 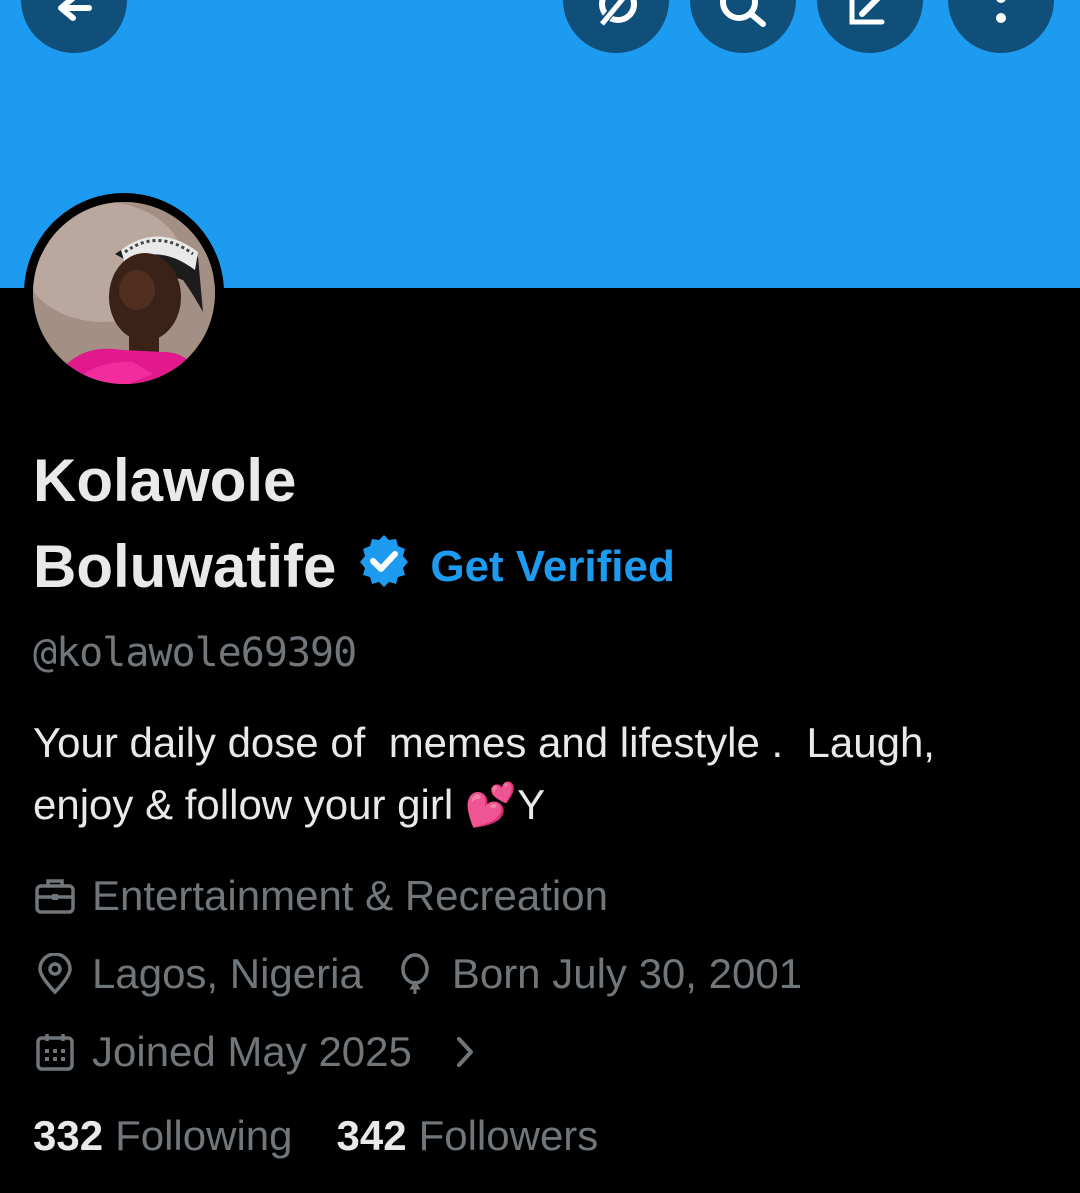 I want to click on profile-stats: 332 Following 342 Followers, so click(x=337, y=1136).